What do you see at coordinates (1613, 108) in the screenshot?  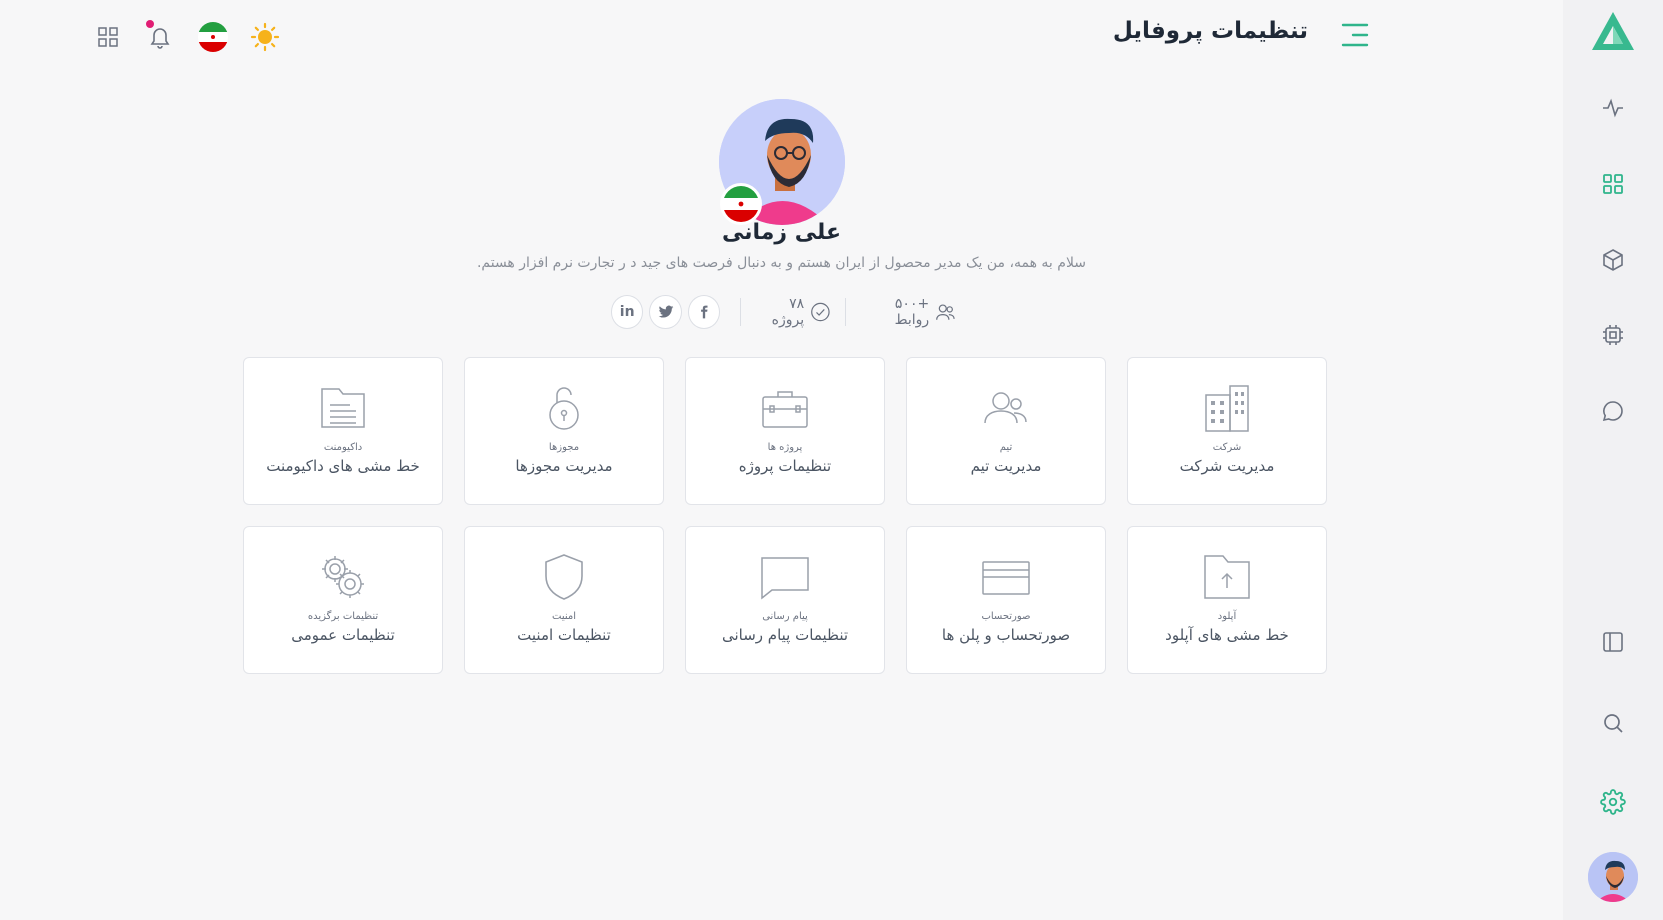 I see `activity-icon` at bounding box center [1613, 108].